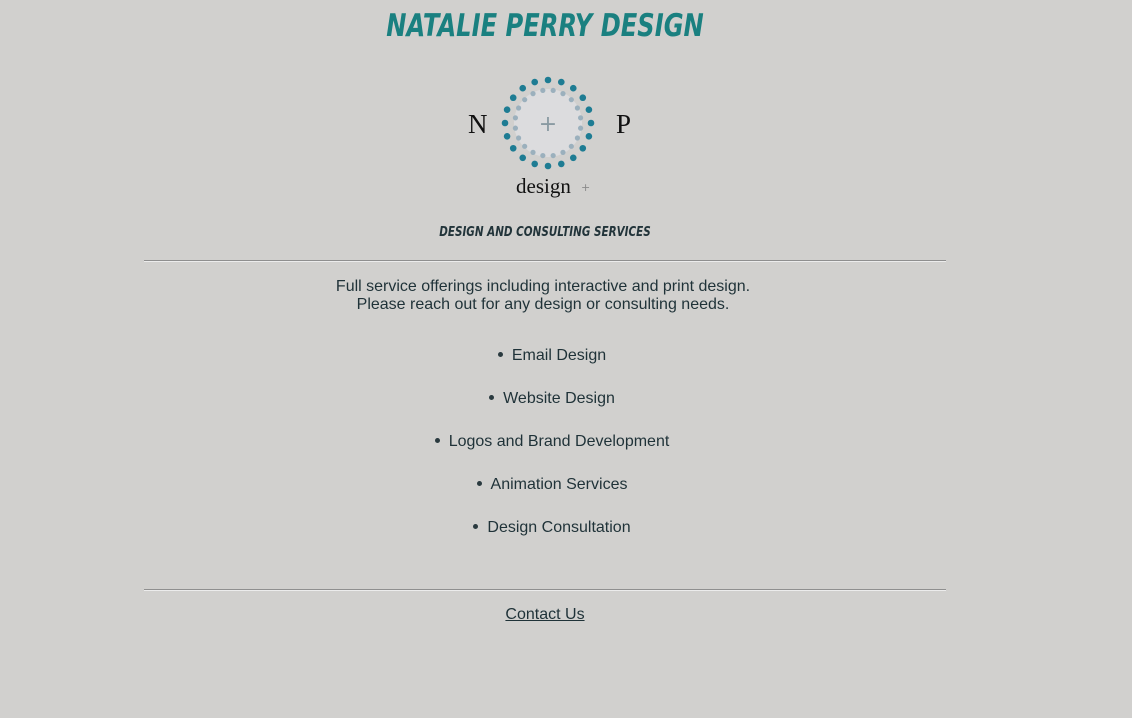  What do you see at coordinates (545, 261) in the screenshot?
I see `divider-top` at bounding box center [545, 261].